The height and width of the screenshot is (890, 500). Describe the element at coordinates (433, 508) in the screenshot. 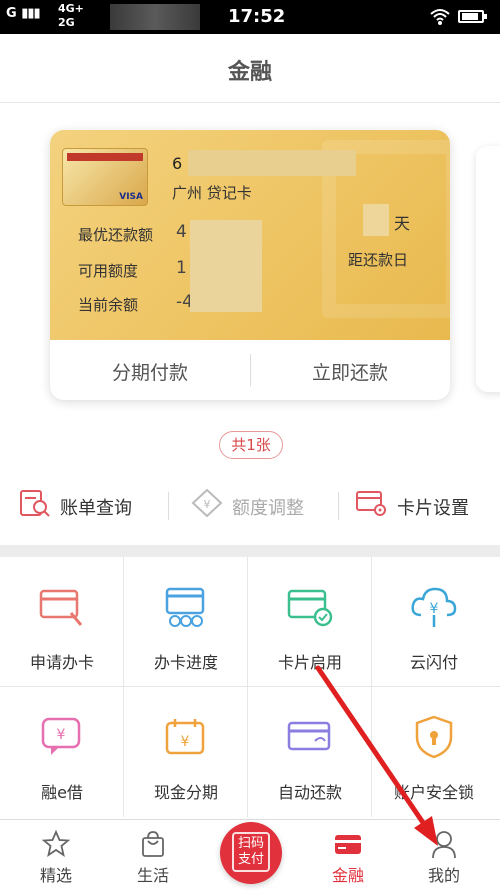

I see `card-settings-label: 卡片设置` at that location.